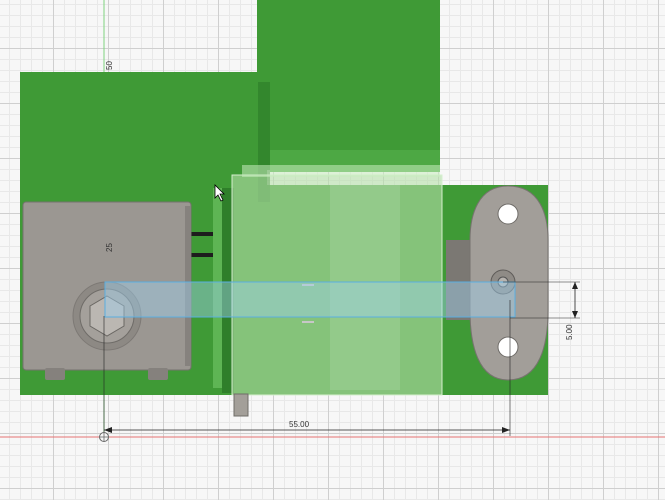 This screenshot has width=665, height=500. Describe the element at coordinates (506, 430) in the screenshot. I see `dim-arrow-right` at that location.